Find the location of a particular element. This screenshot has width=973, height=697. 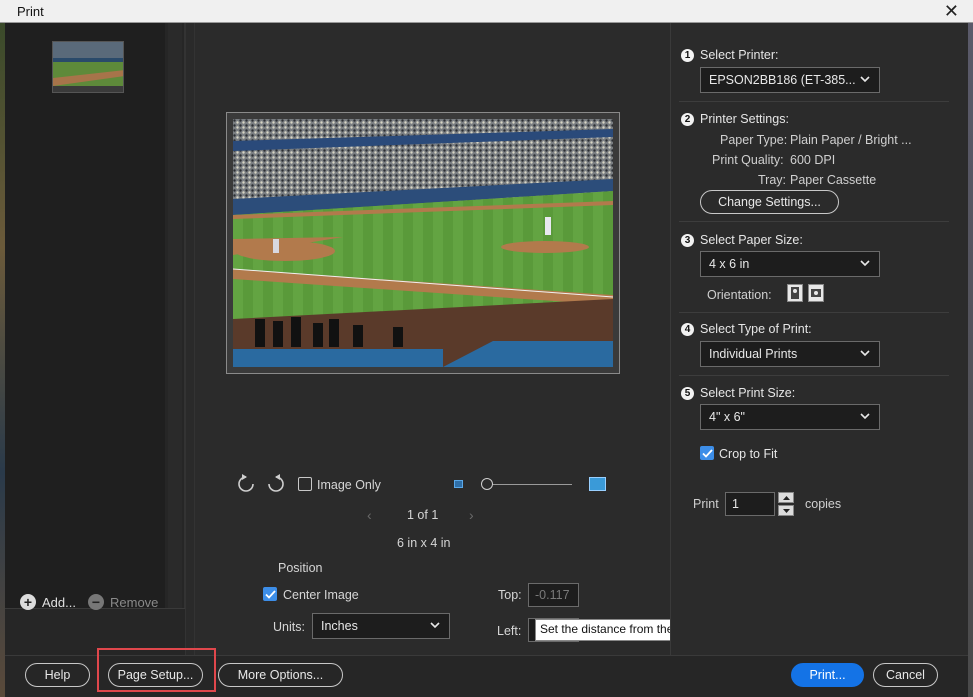

print-type-value: Individual Prints is located at coordinates (753, 354).